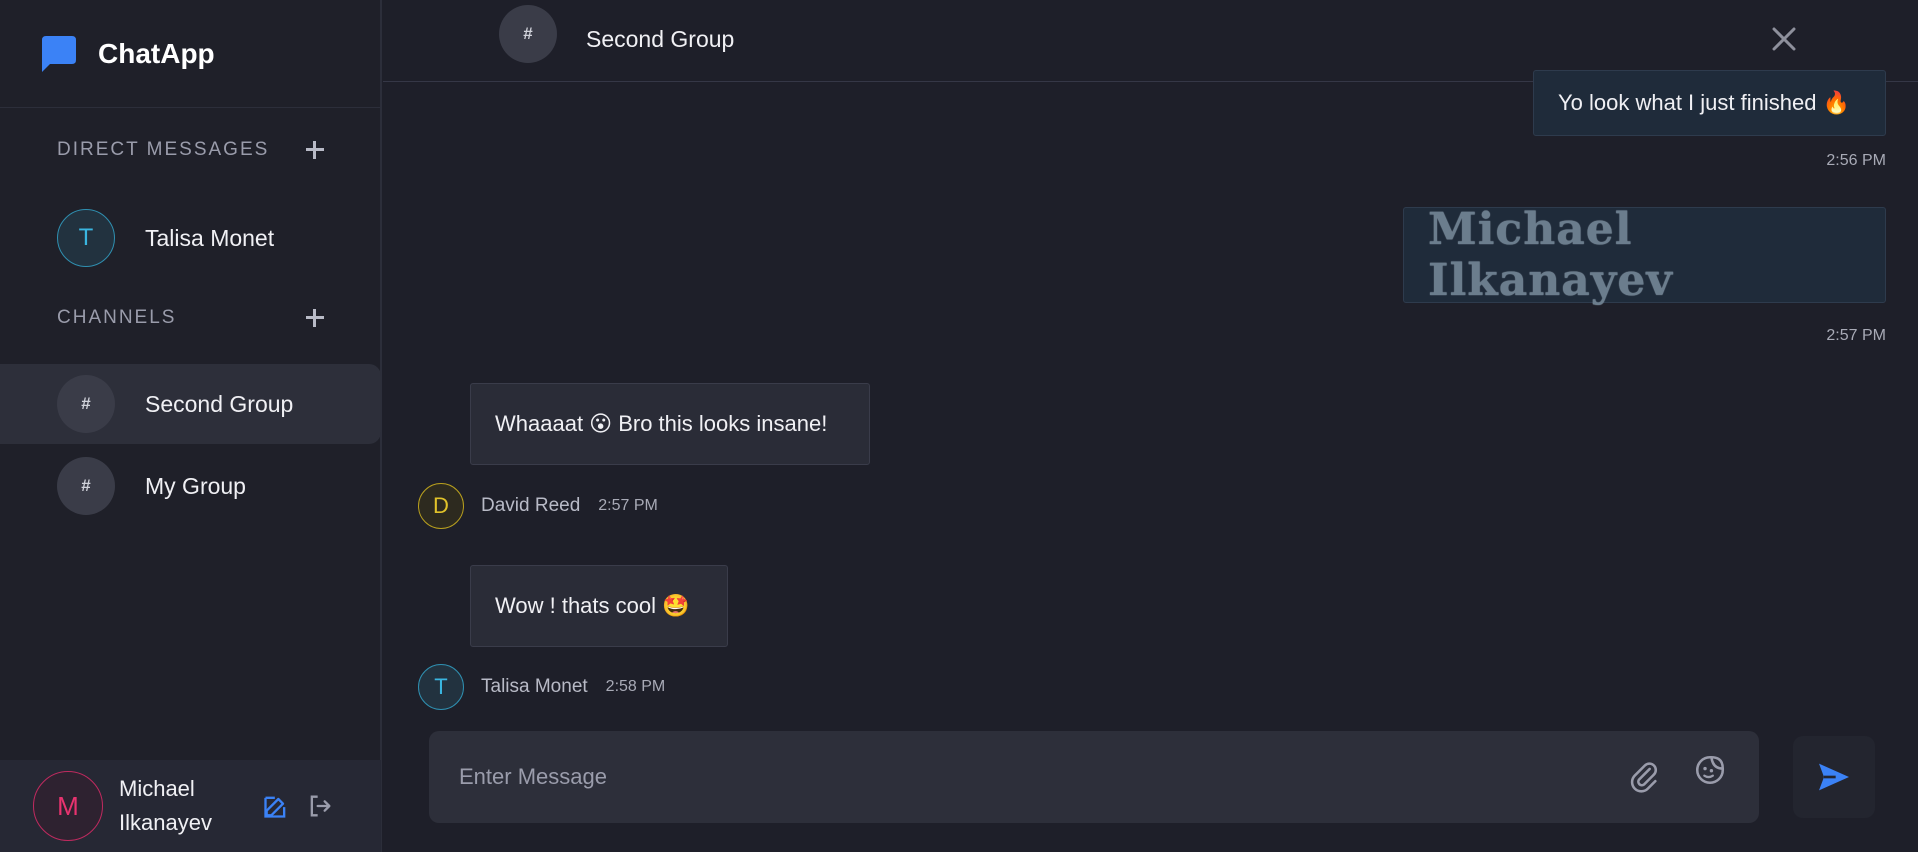  Describe the element at coordinates (210, 237) in the screenshot. I see `sidebar-item-label: Talisa Monet` at that location.